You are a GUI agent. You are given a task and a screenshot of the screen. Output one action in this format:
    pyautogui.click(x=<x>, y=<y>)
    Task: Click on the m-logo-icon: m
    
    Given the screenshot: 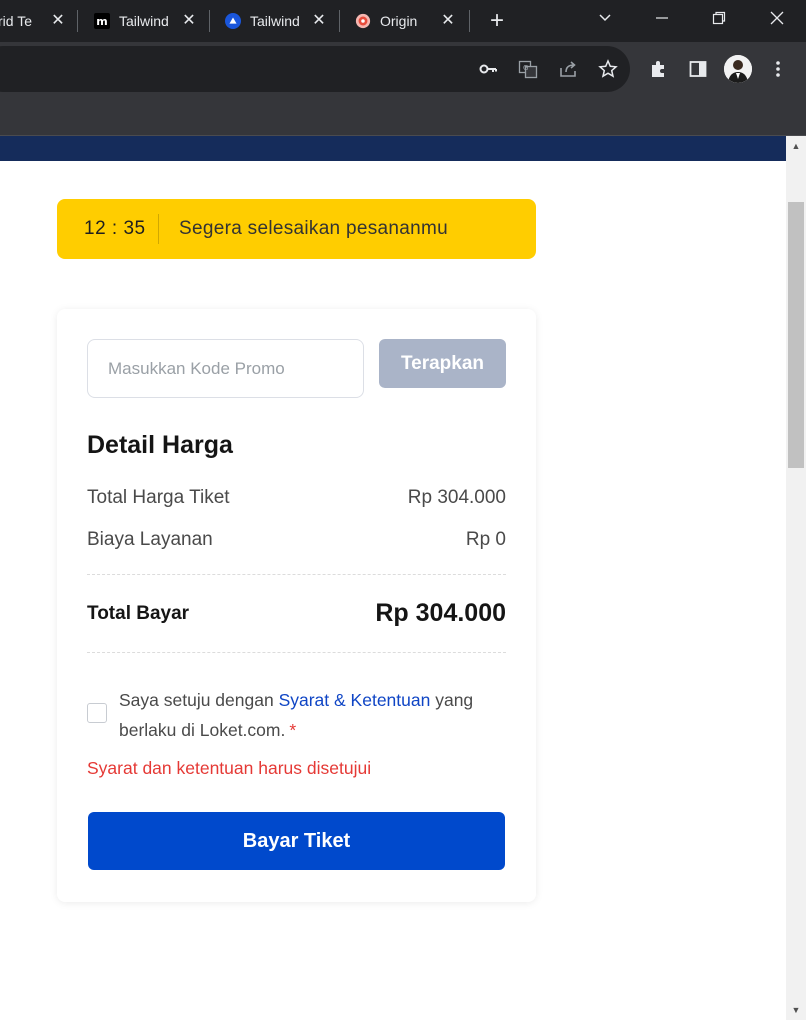 What is the action you would take?
    pyautogui.click(x=102, y=21)
    